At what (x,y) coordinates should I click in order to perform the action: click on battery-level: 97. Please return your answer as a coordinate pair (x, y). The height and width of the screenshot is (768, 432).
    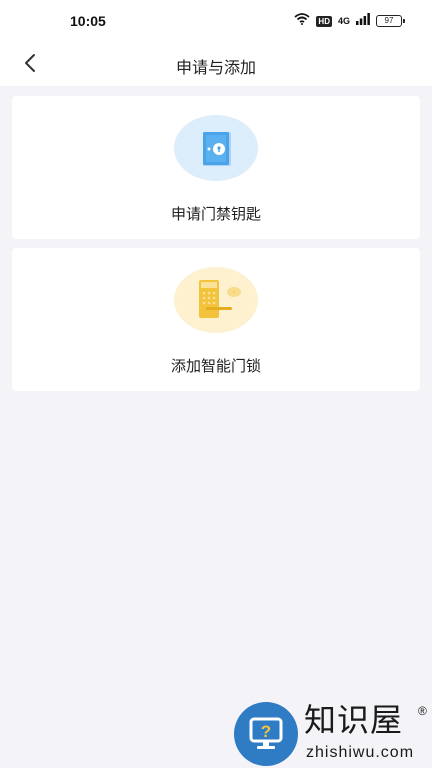
    Looking at the image, I should click on (389, 20).